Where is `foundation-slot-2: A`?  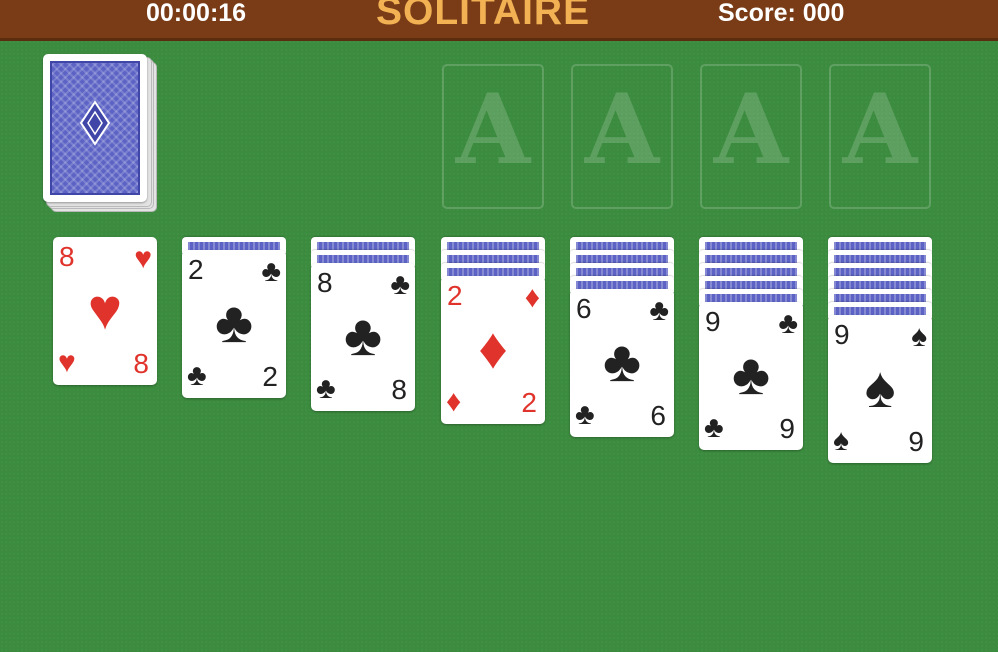 foundation-slot-2: A is located at coordinates (622, 136).